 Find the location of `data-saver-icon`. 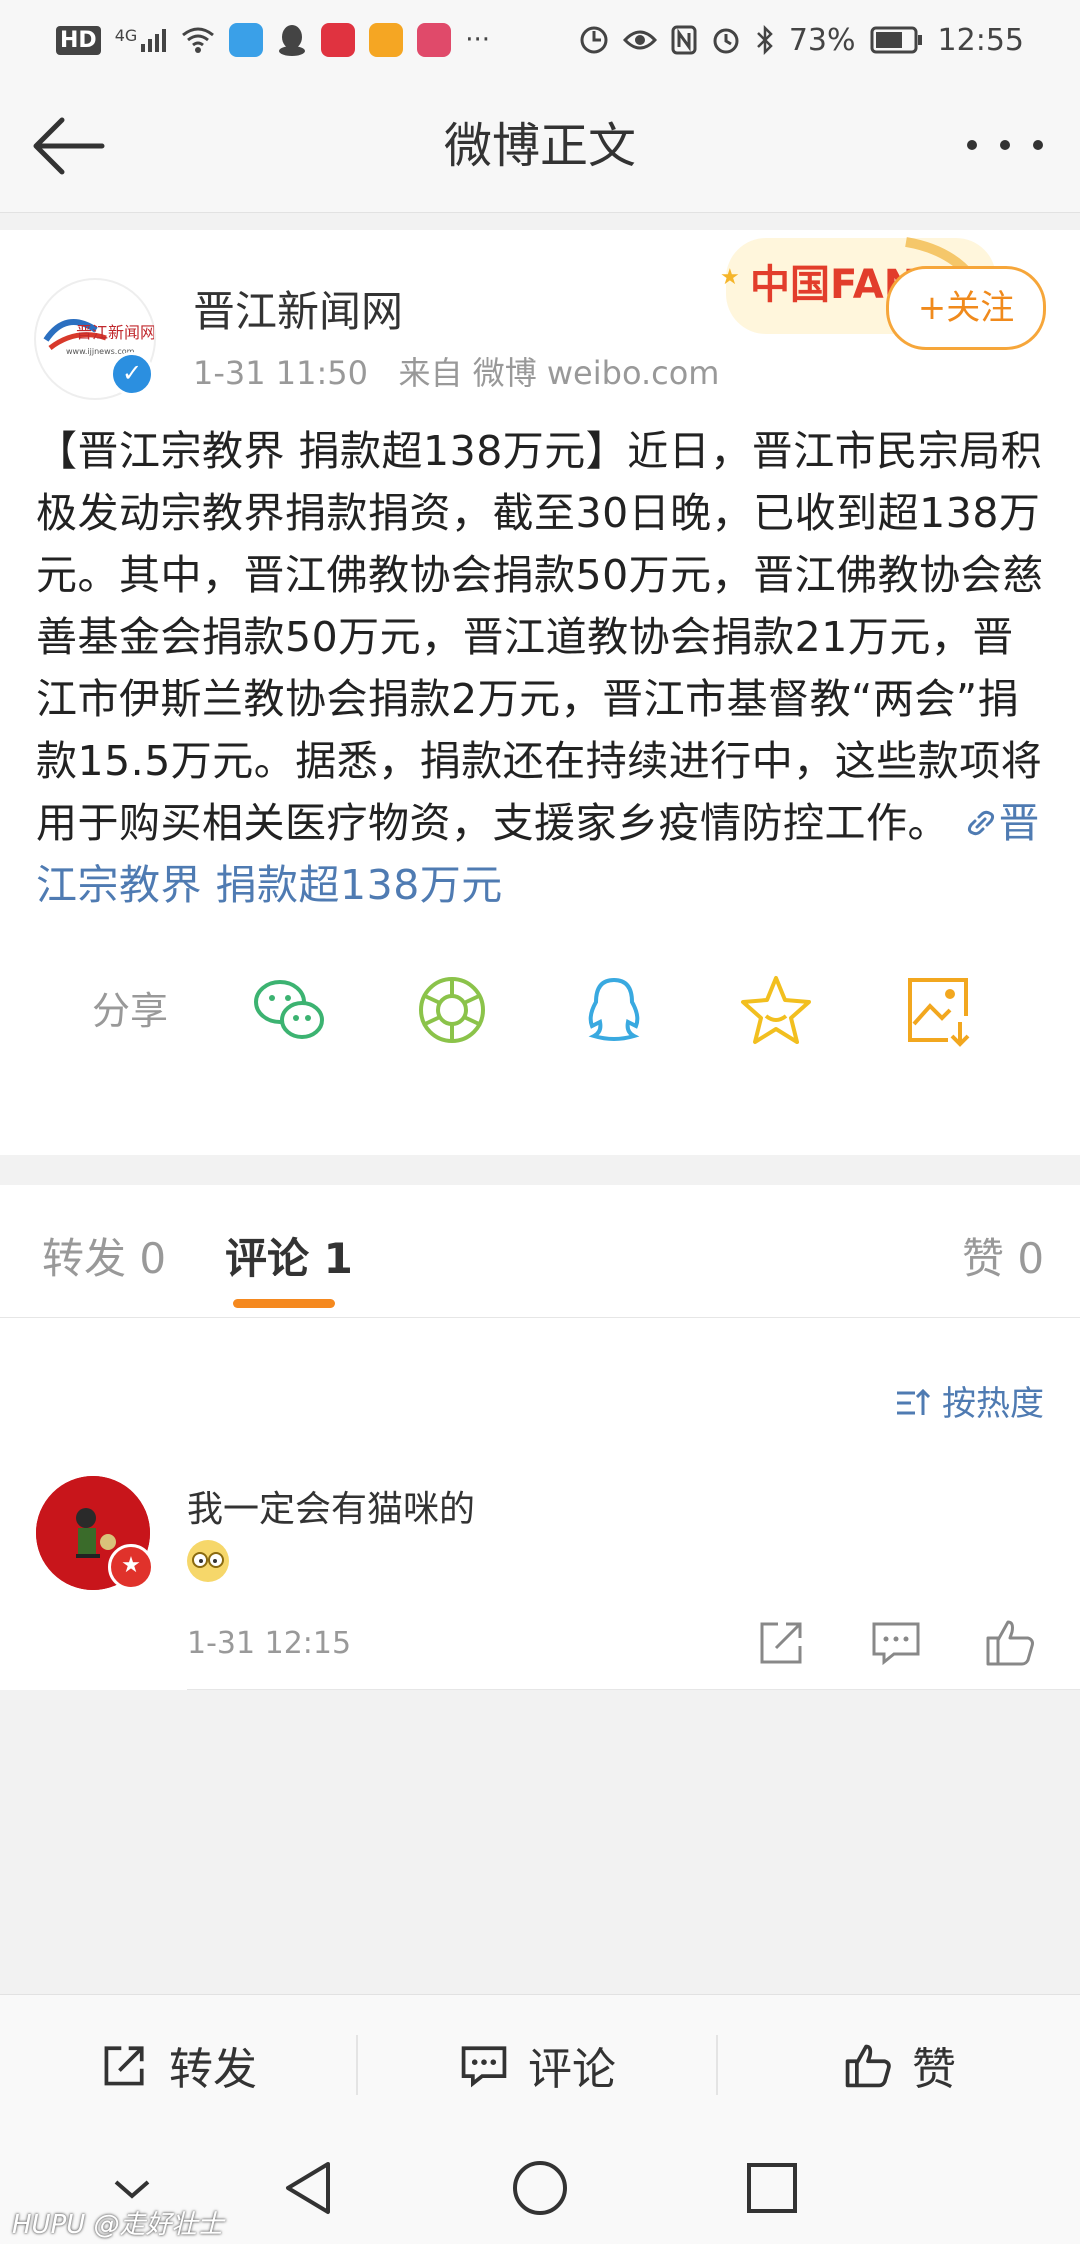

data-saver-icon is located at coordinates (594, 40).